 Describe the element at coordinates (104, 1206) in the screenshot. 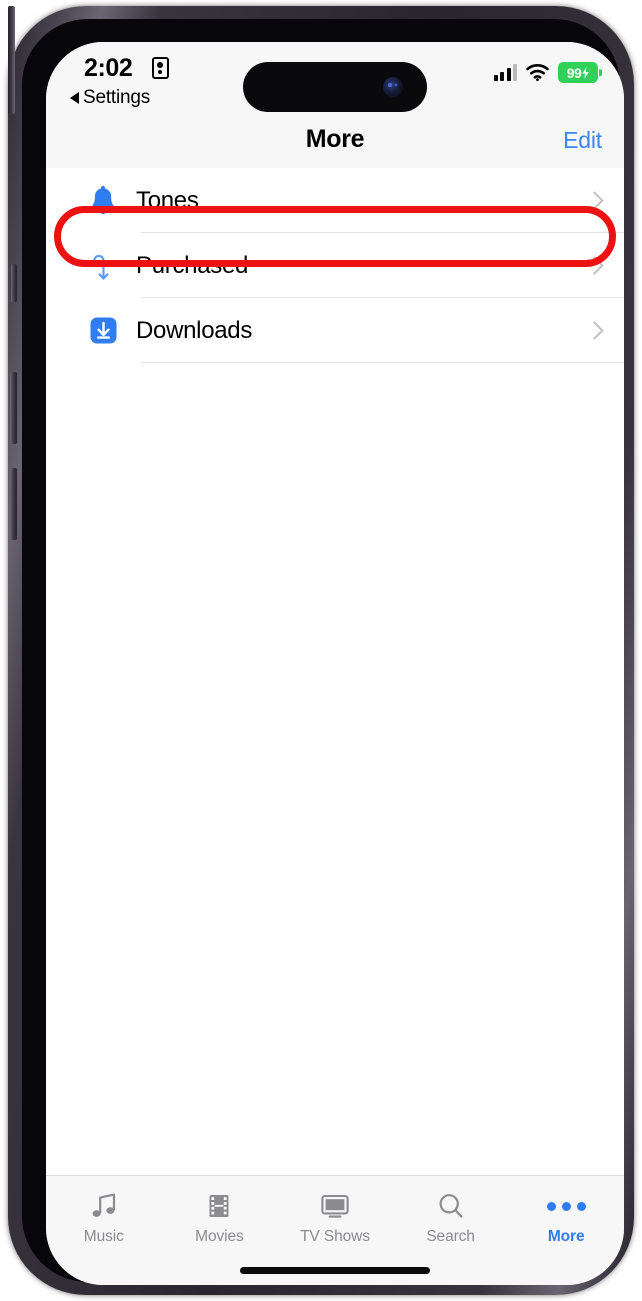

I see `music-note-icon` at that location.